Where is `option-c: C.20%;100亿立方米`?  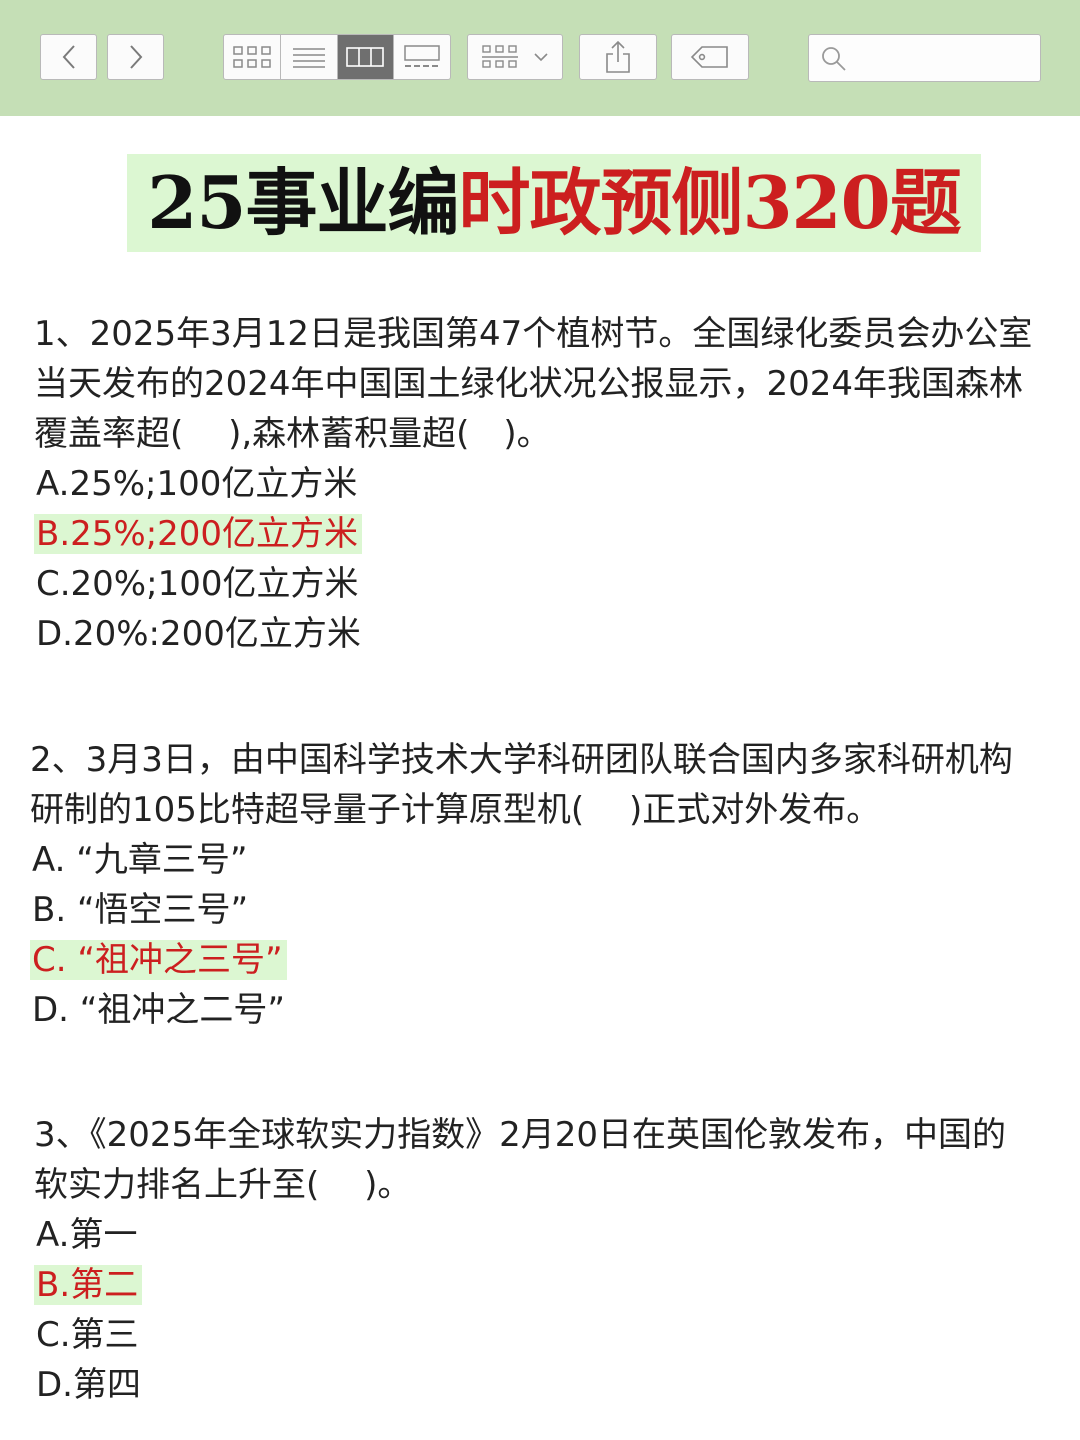 option-c: C.20%;100亿立方米 is located at coordinates (197, 584).